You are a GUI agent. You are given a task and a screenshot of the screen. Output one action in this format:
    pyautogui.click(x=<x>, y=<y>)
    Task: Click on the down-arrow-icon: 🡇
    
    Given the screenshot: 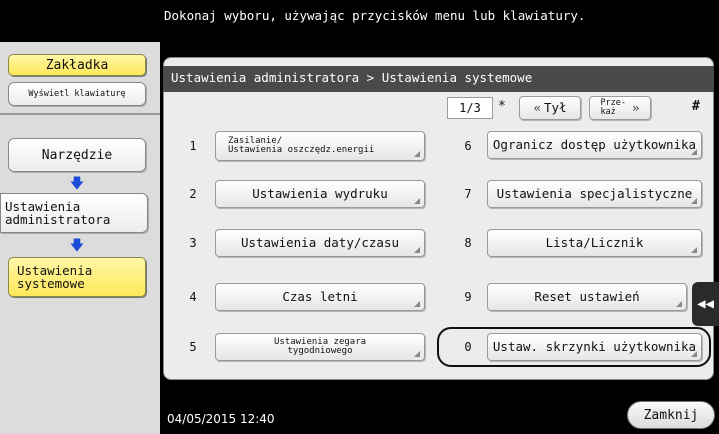 What is the action you would take?
    pyautogui.click(x=77, y=246)
    